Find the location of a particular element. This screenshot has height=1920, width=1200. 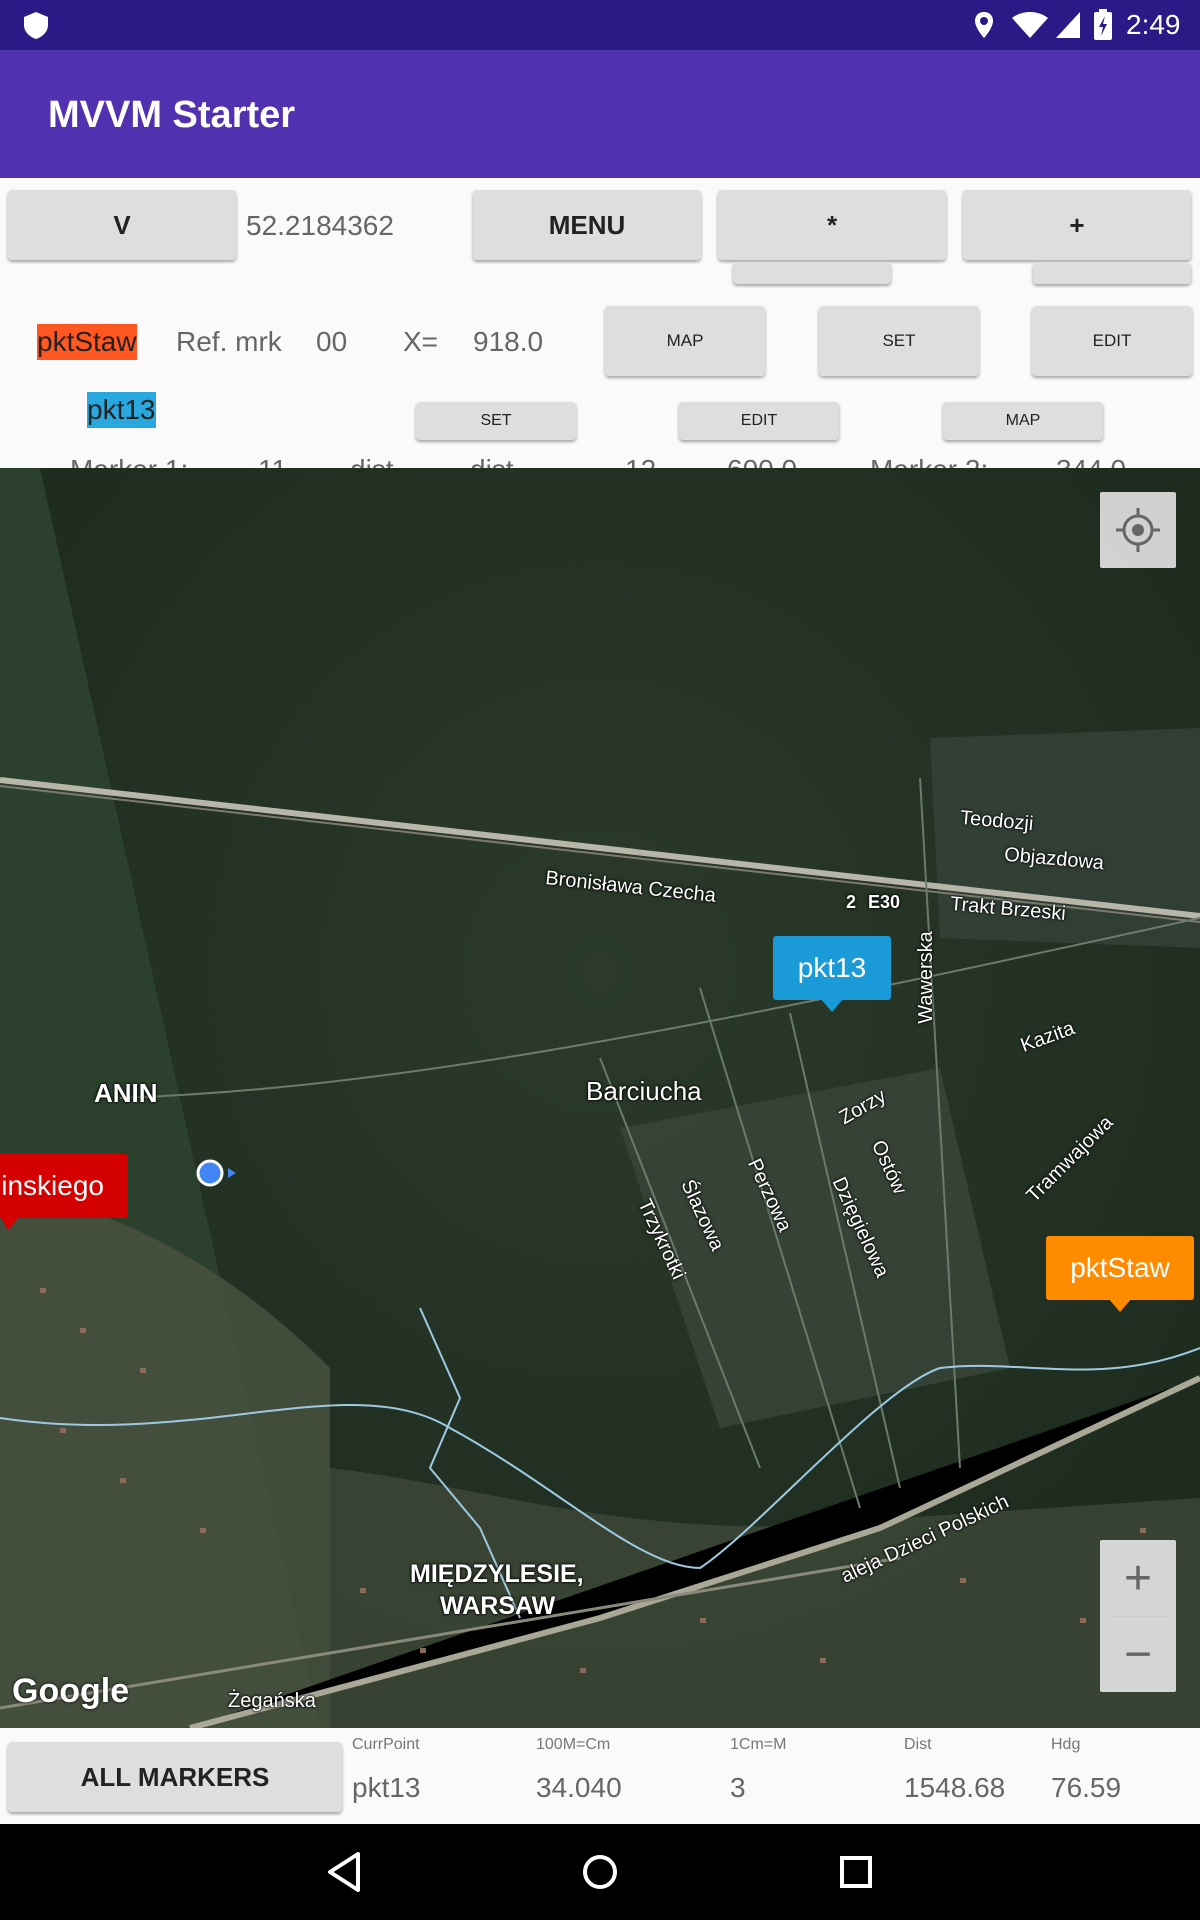

navigation-bar is located at coordinates (600, 1872).